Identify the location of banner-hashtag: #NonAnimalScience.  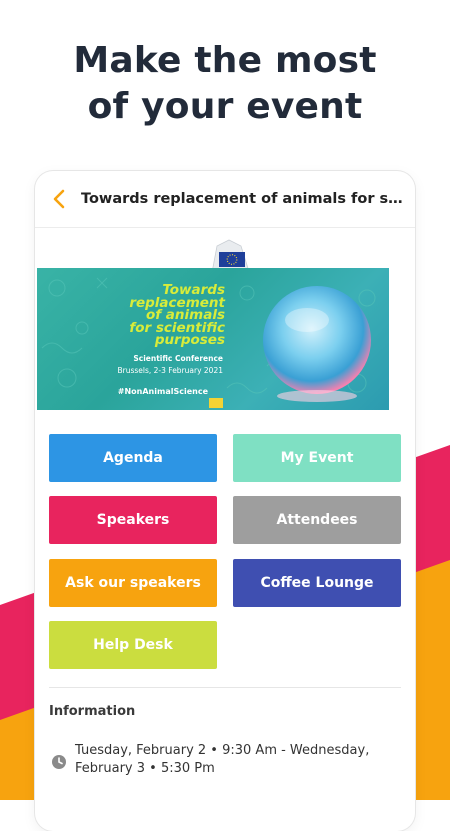
(162, 391).